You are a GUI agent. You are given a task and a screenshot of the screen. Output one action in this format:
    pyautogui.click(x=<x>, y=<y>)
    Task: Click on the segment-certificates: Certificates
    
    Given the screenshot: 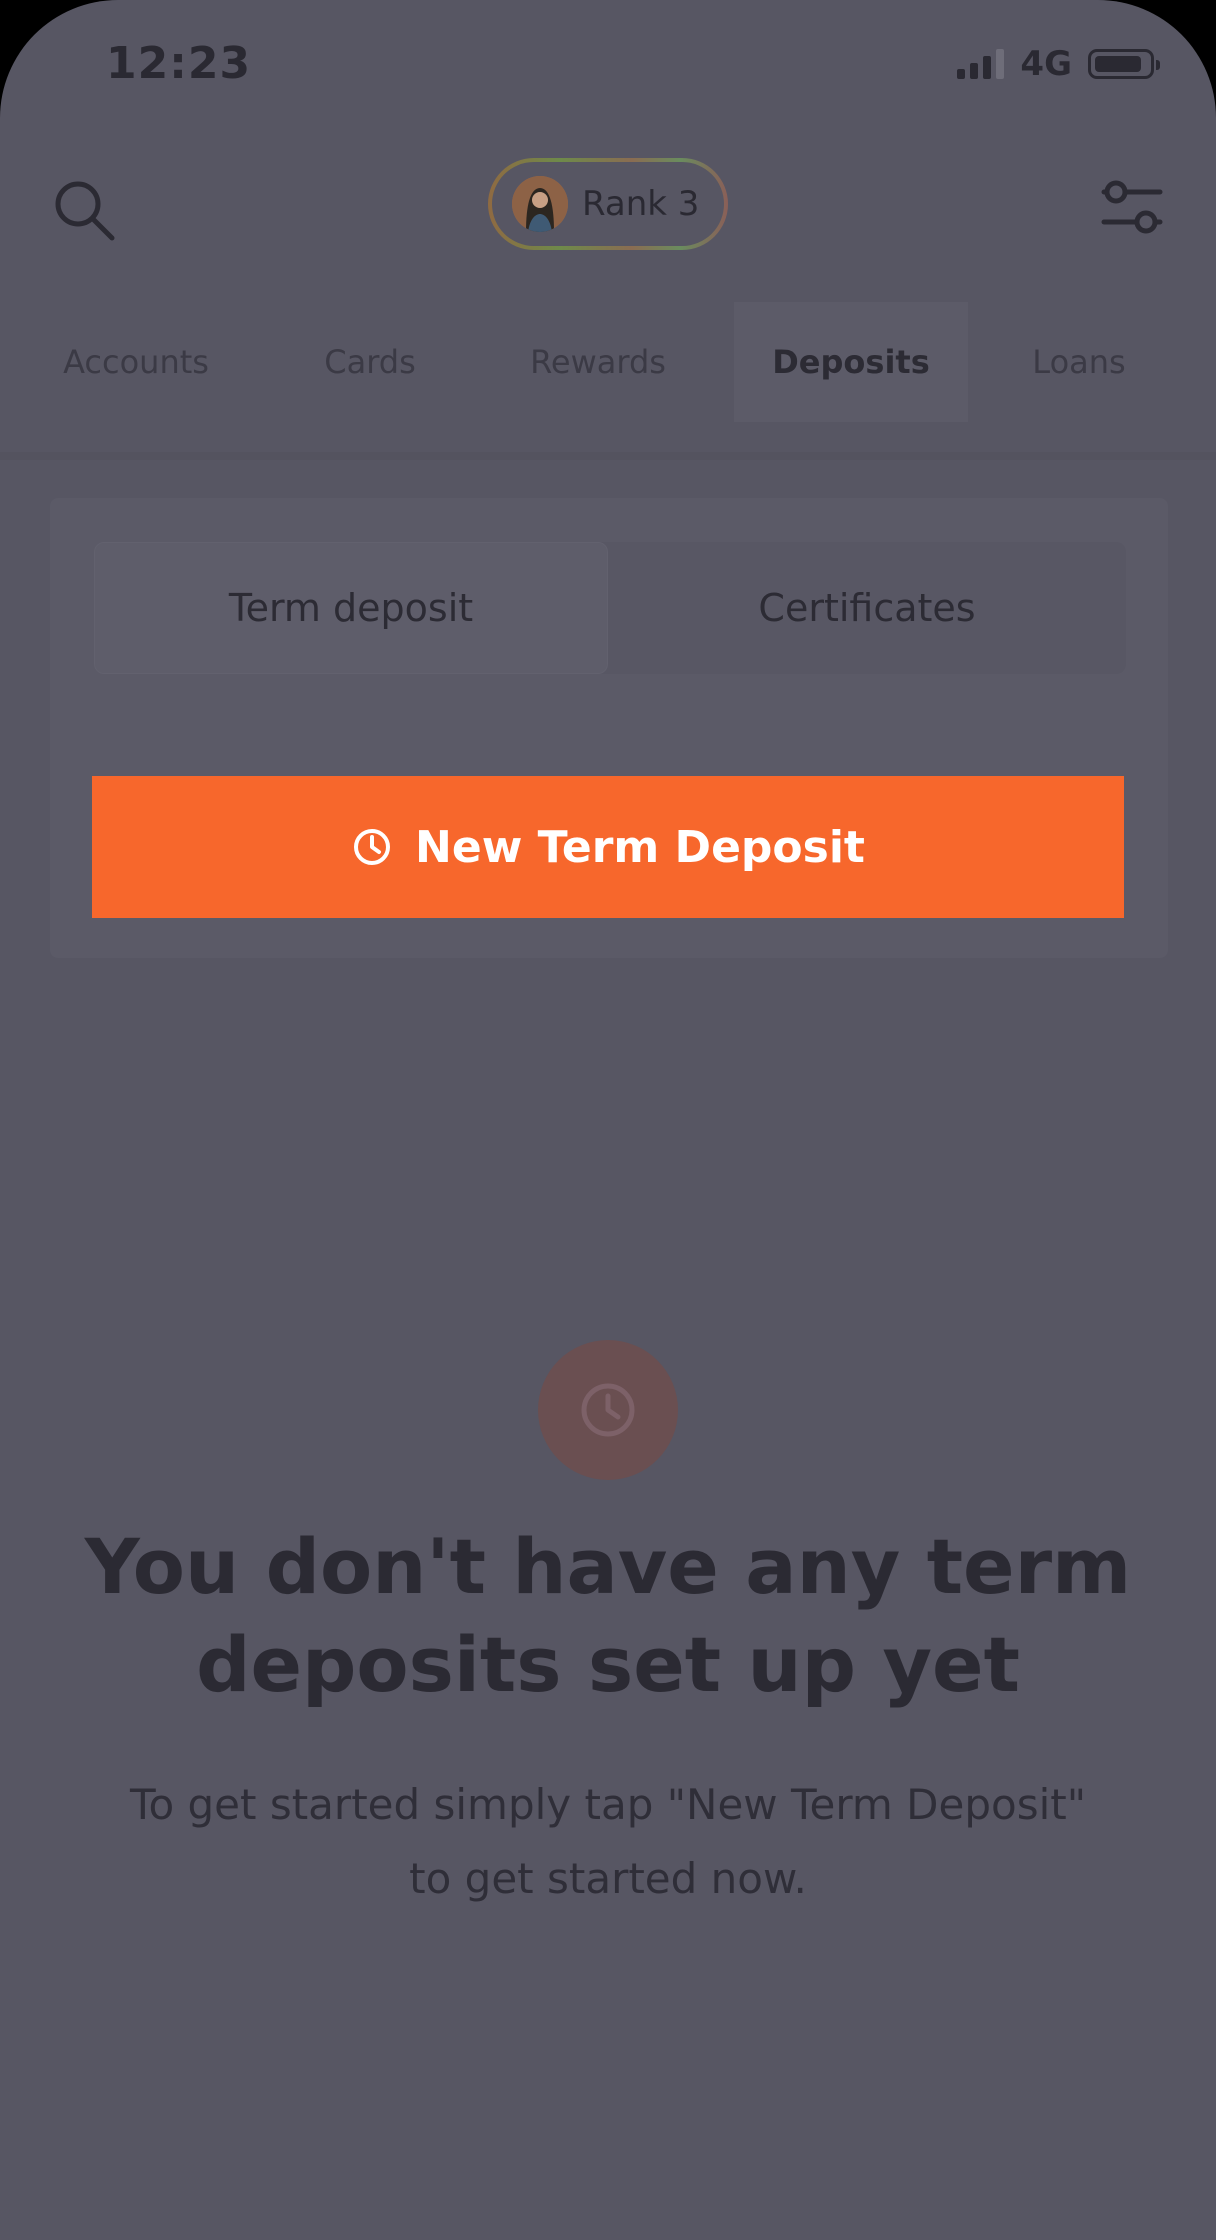 What is the action you would take?
    pyautogui.click(x=867, y=608)
    